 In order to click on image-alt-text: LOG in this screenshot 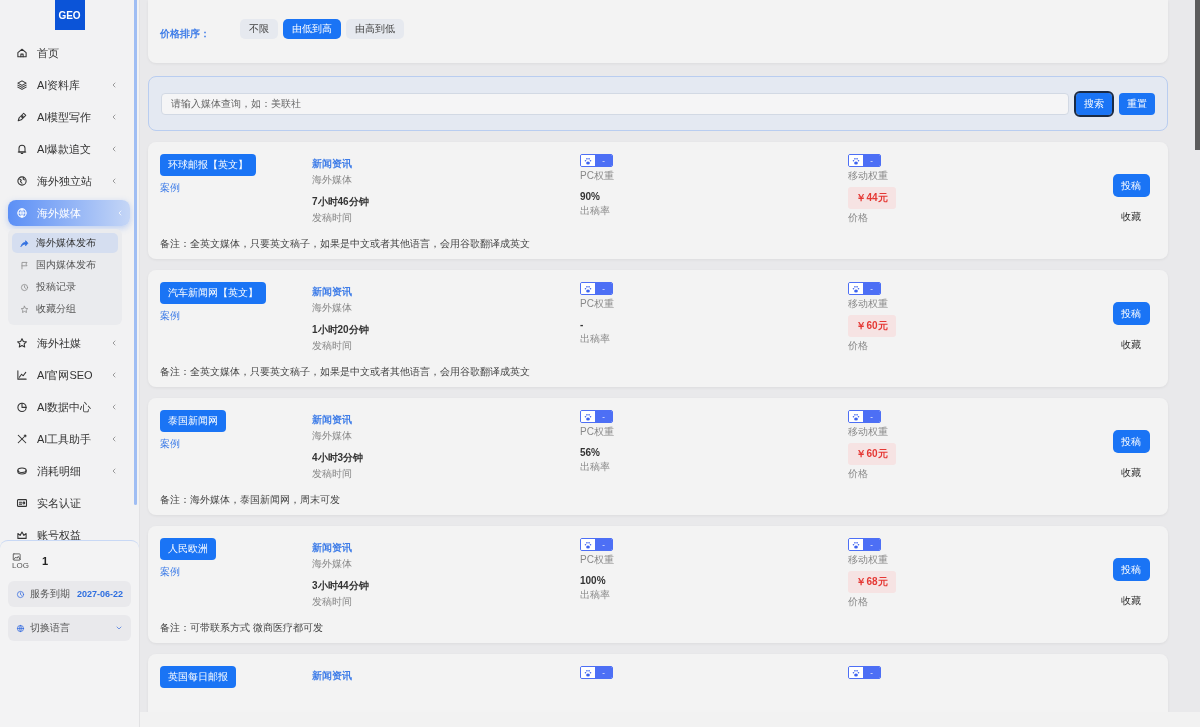, I will do `click(21, 566)`.